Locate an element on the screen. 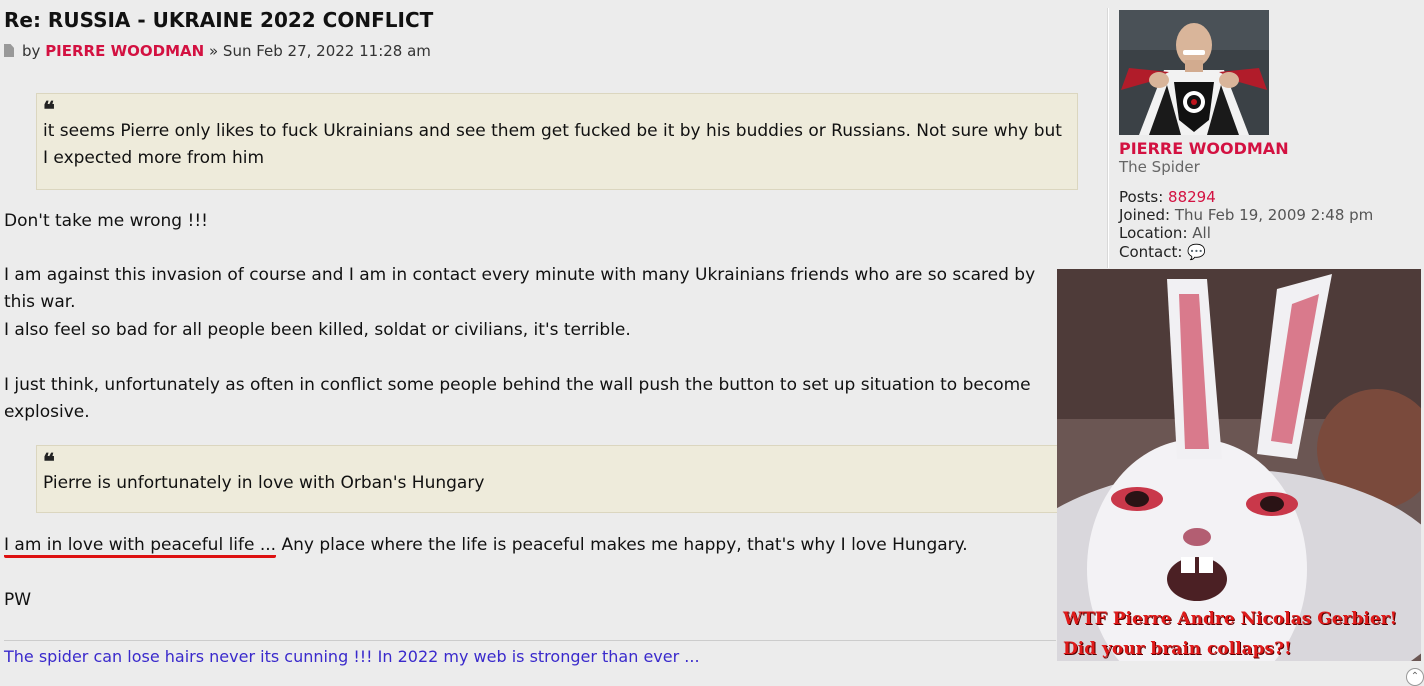  scroll-up-icon: ⌃ is located at coordinates (1415, 677).